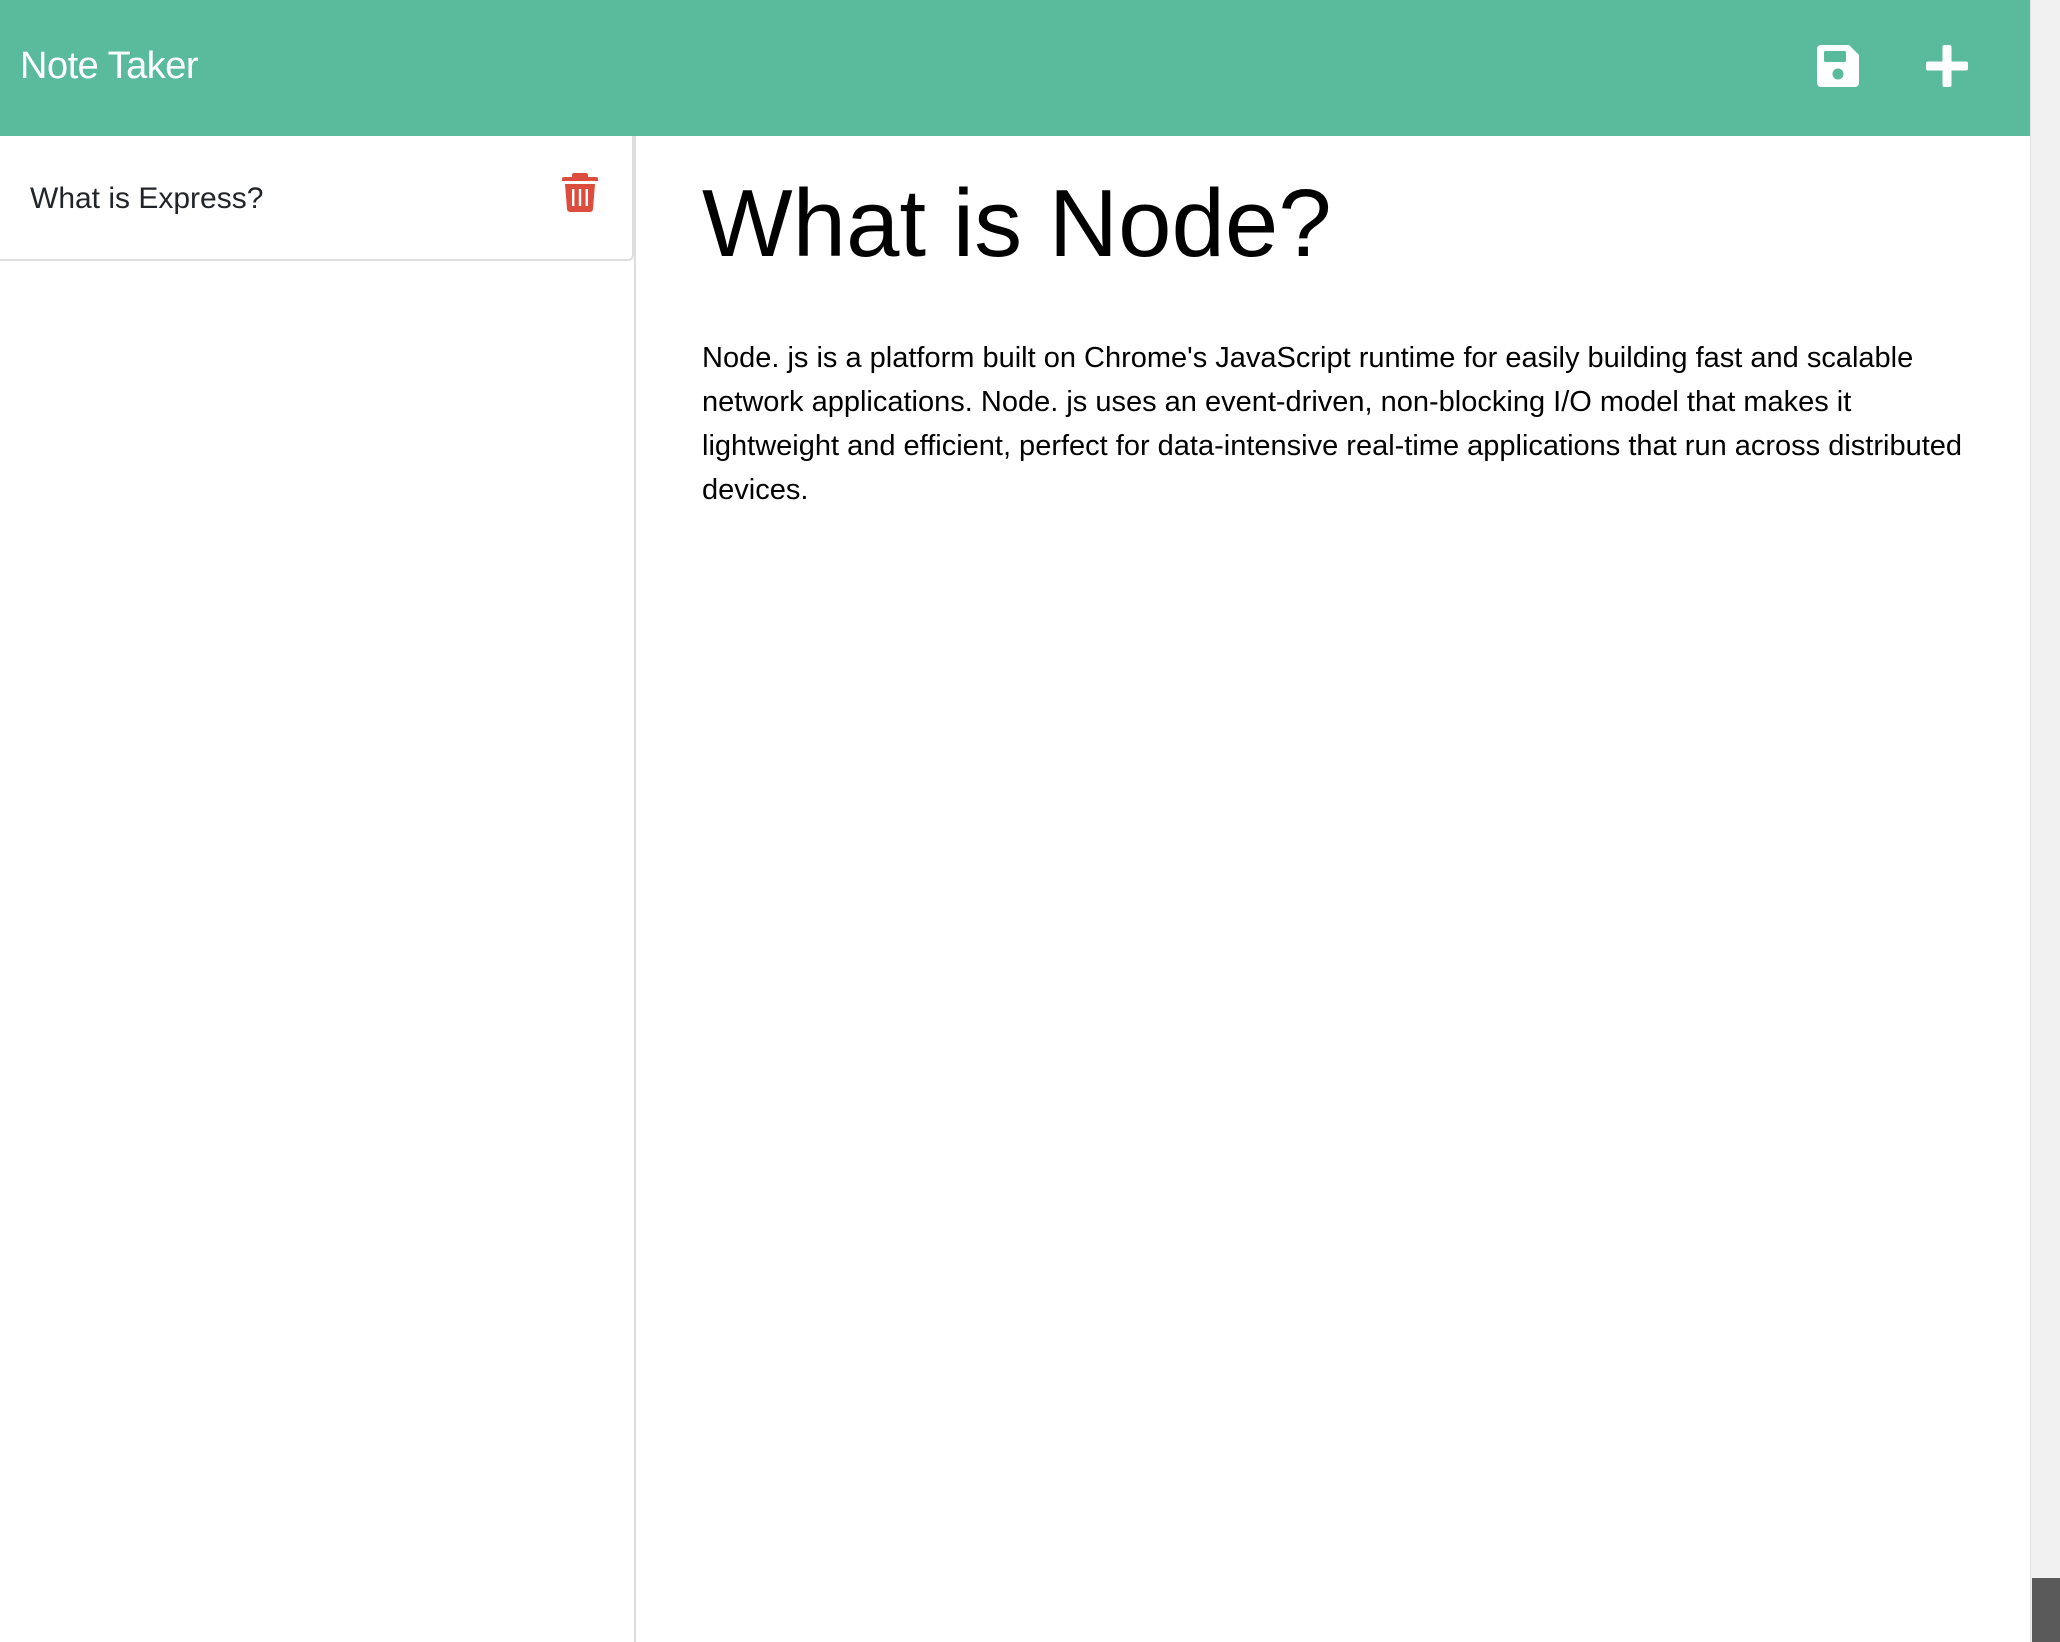 Image resolution: width=2060 pixels, height=1642 pixels. I want to click on note-list-title: What is Express?, so click(146, 198).